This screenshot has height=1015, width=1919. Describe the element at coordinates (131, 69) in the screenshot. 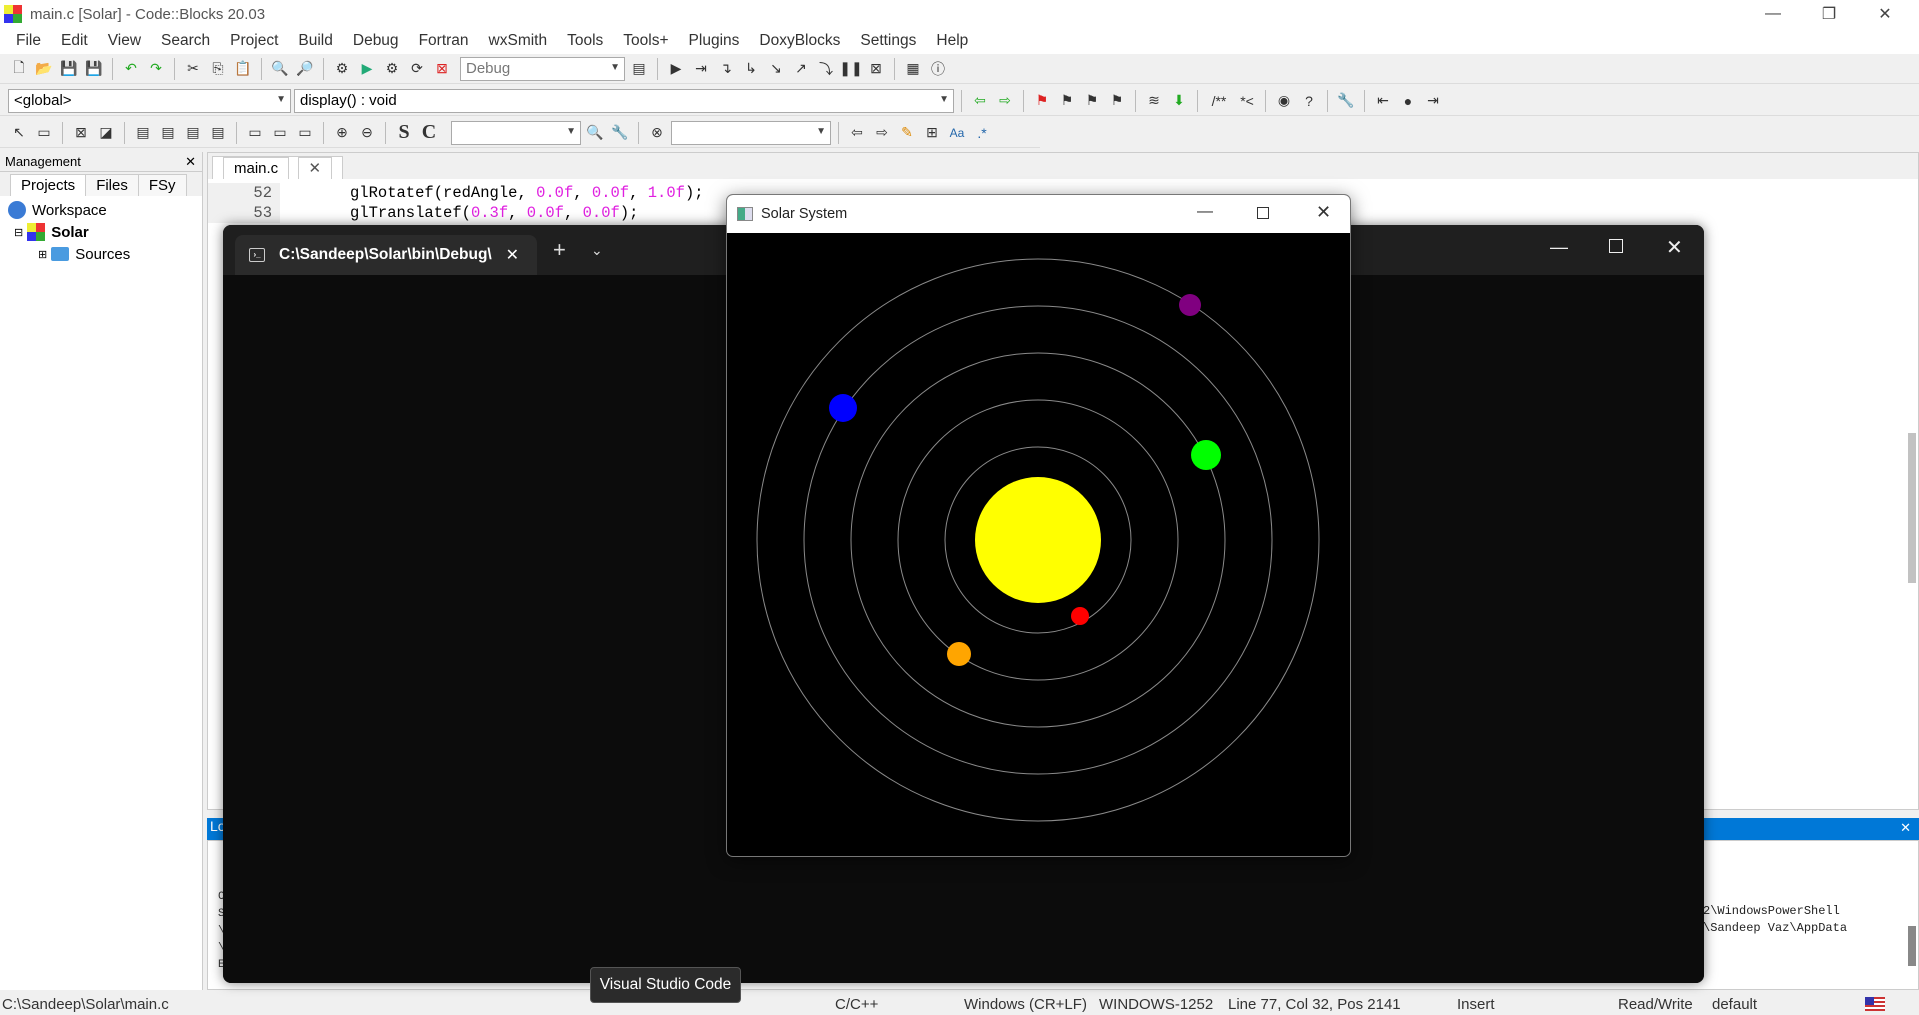

I see `undo-icon: ↶` at that location.